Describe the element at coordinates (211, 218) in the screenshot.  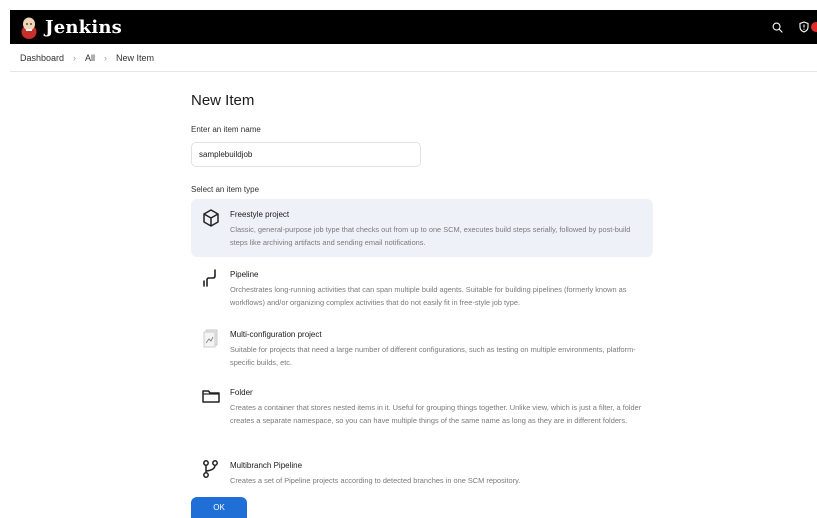
I see `freestyle-cube-icon` at that location.